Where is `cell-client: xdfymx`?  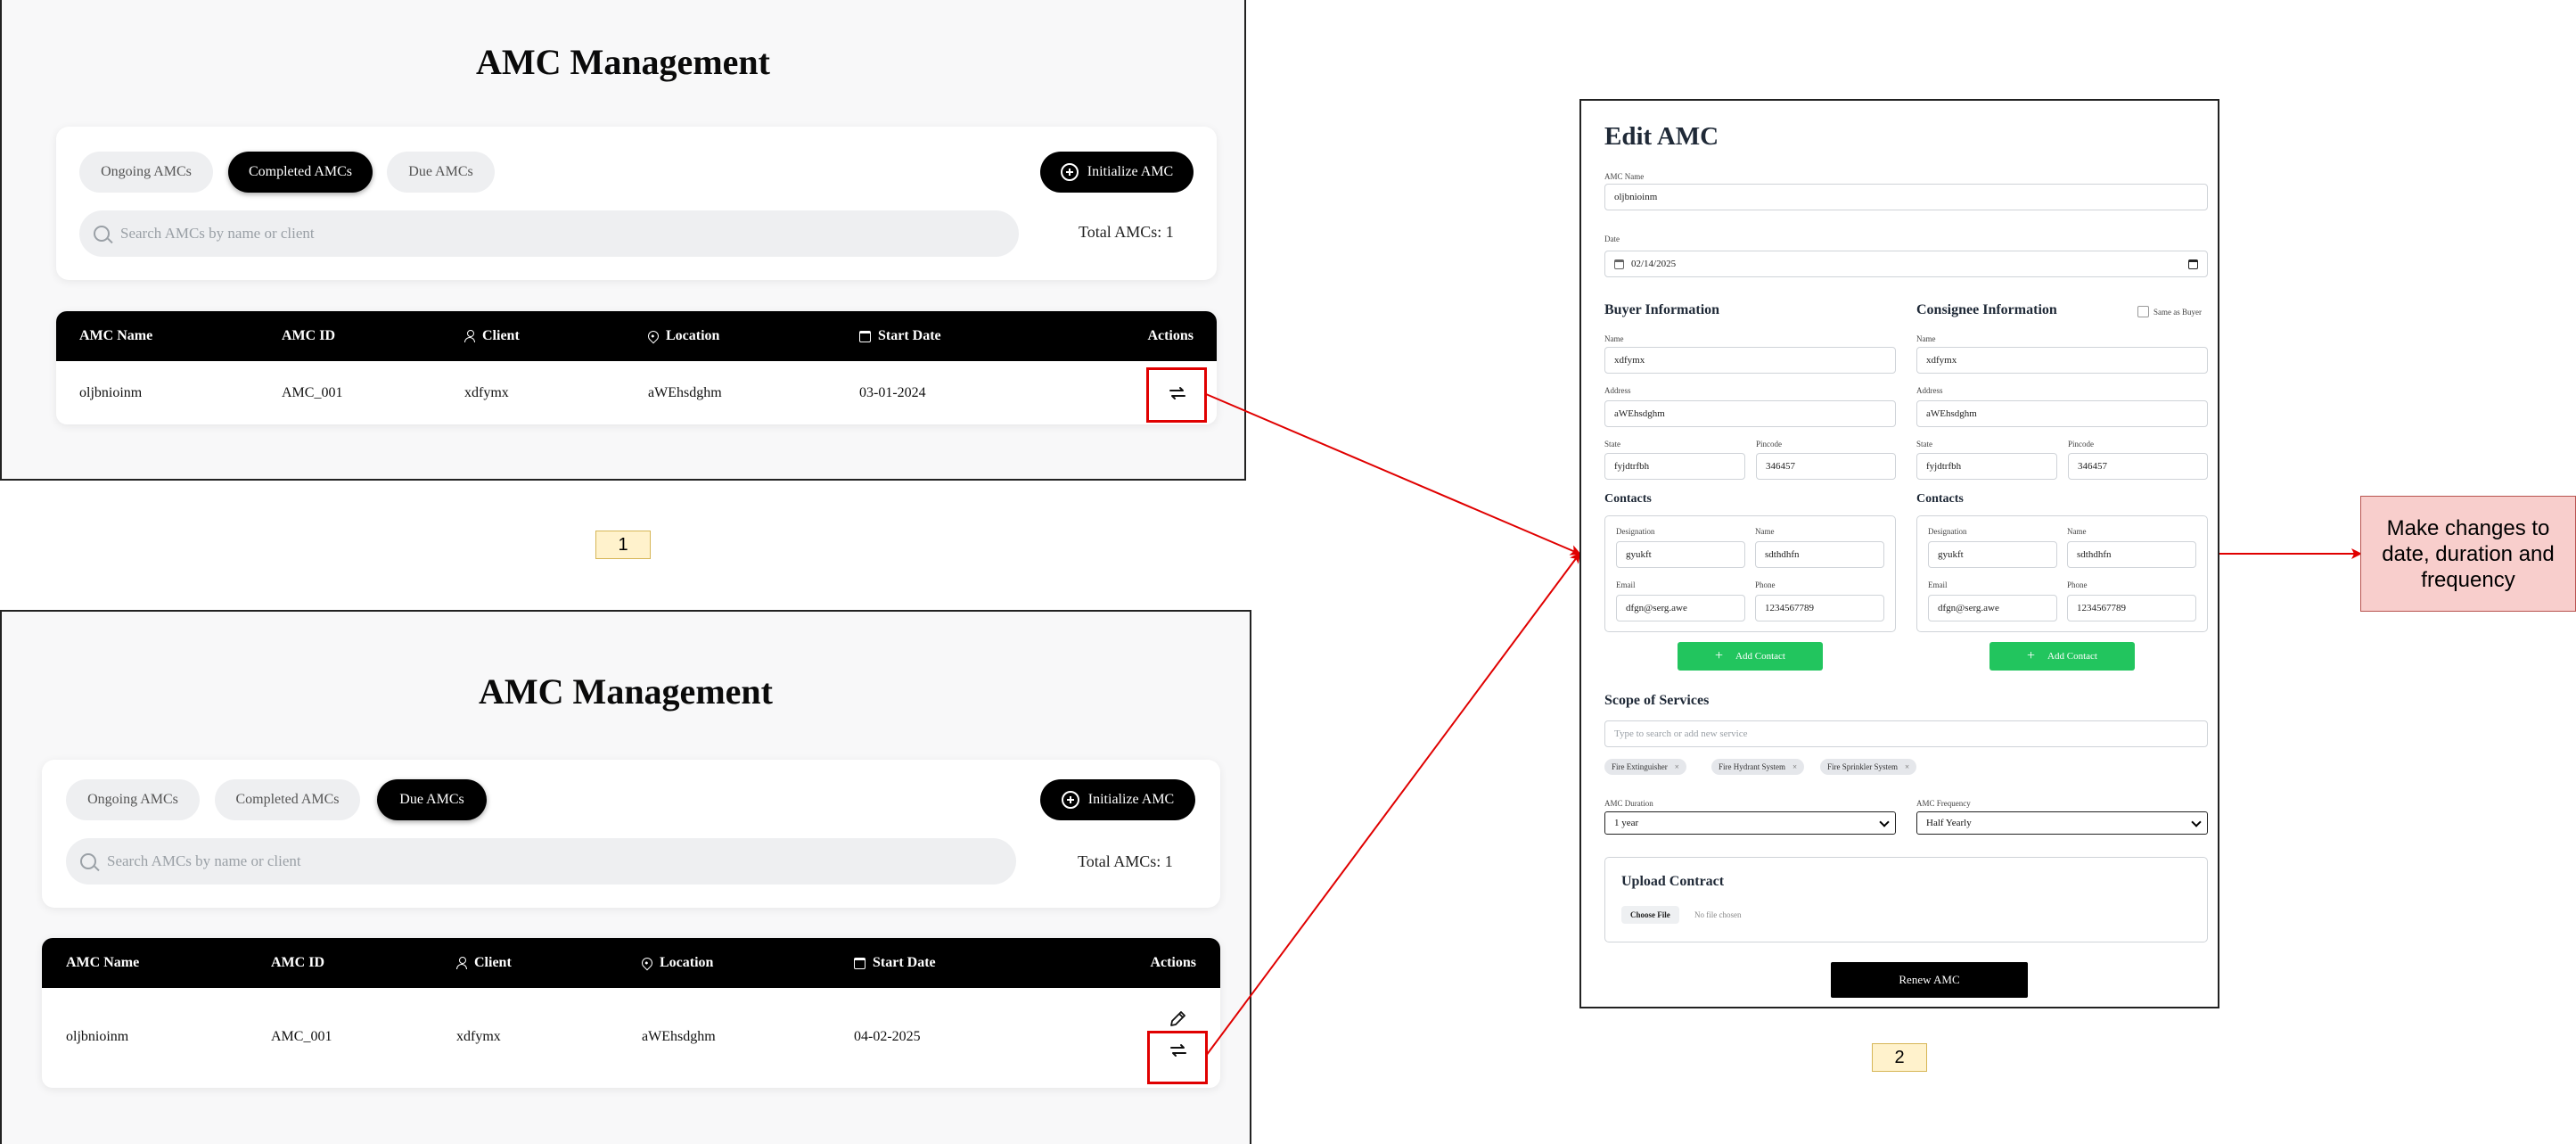 cell-client: xdfymx is located at coordinates (479, 1036).